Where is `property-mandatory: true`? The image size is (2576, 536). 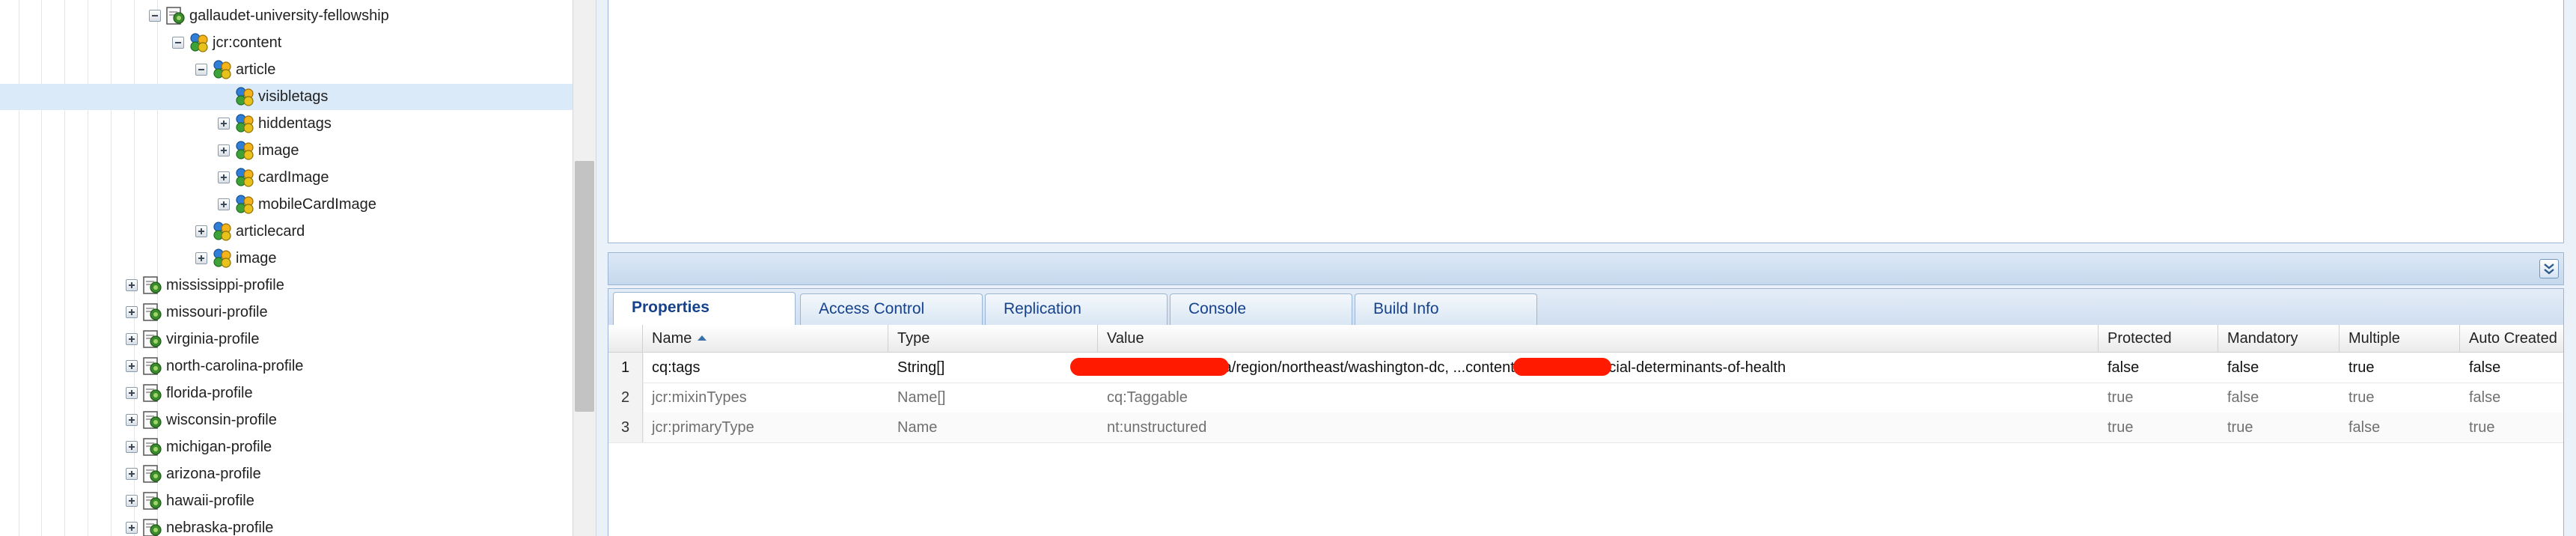 property-mandatory: true is located at coordinates (2240, 427).